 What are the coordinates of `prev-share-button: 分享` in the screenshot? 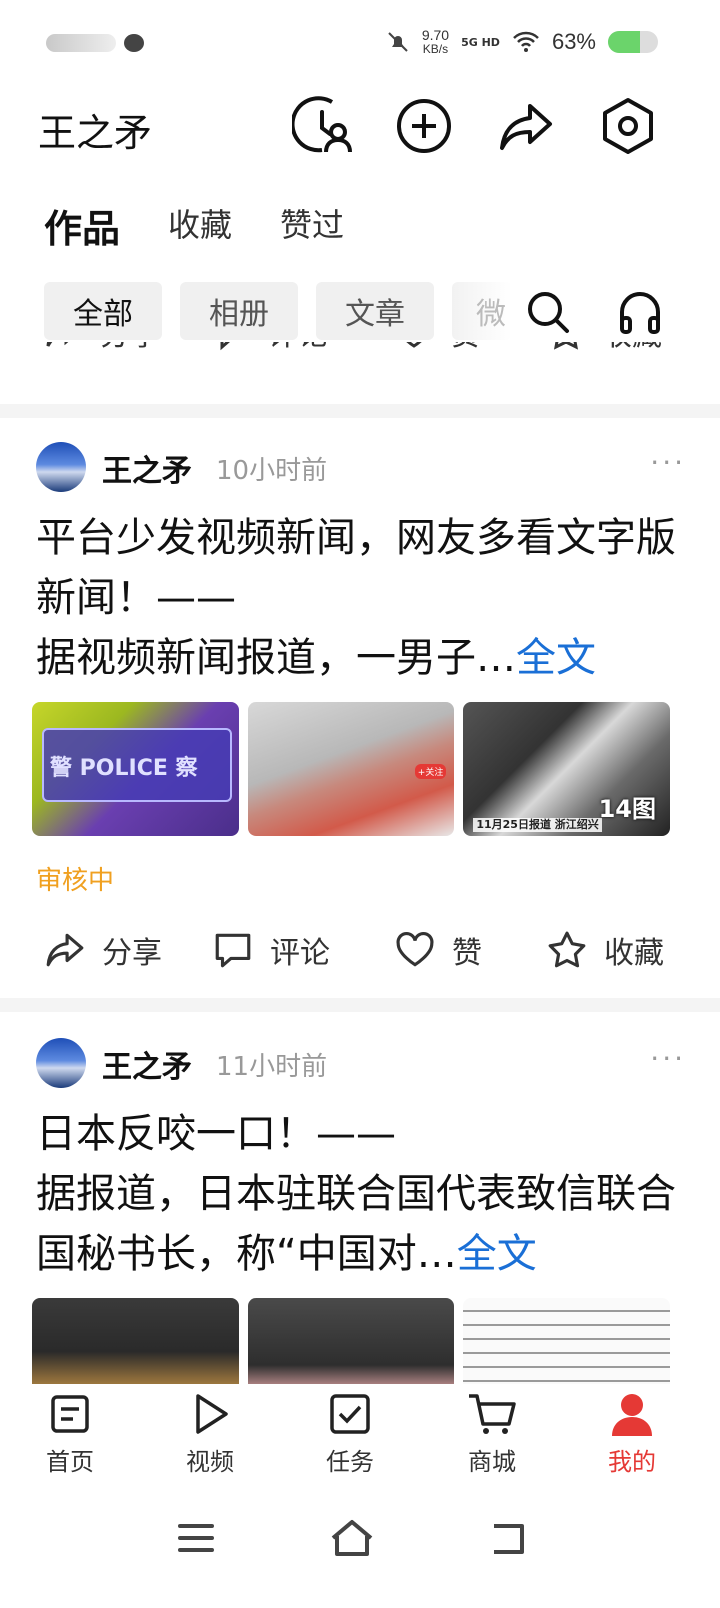 It's located at (102, 348).